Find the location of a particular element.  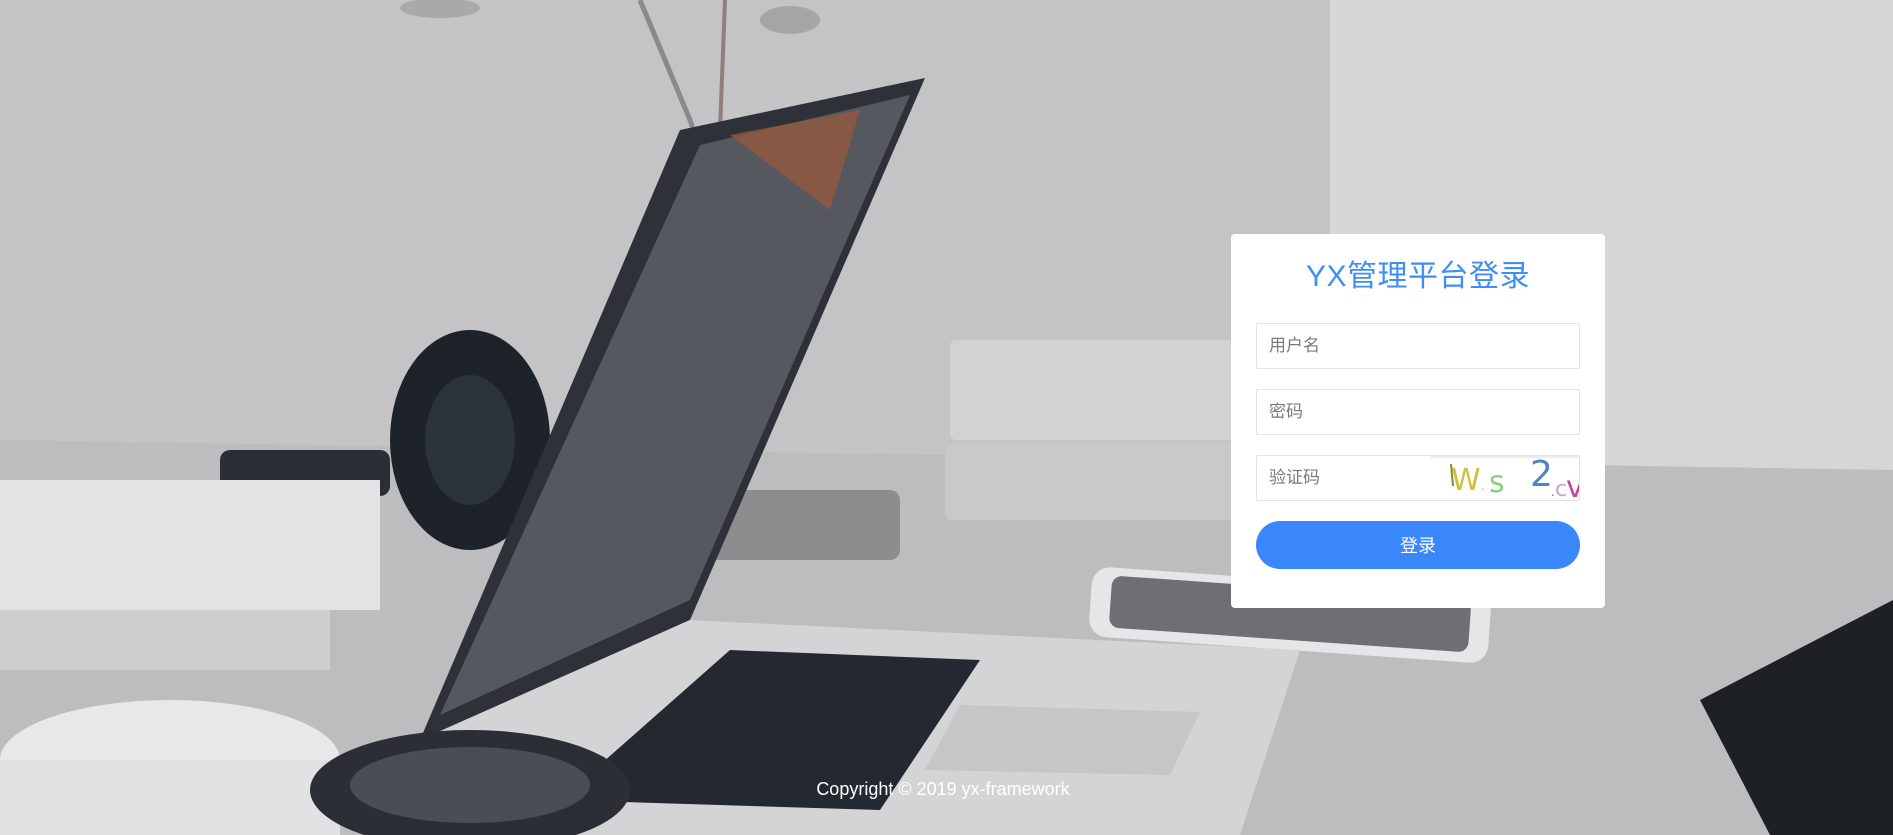

captcha-field: W . s 2 . c v is located at coordinates (1418, 478).